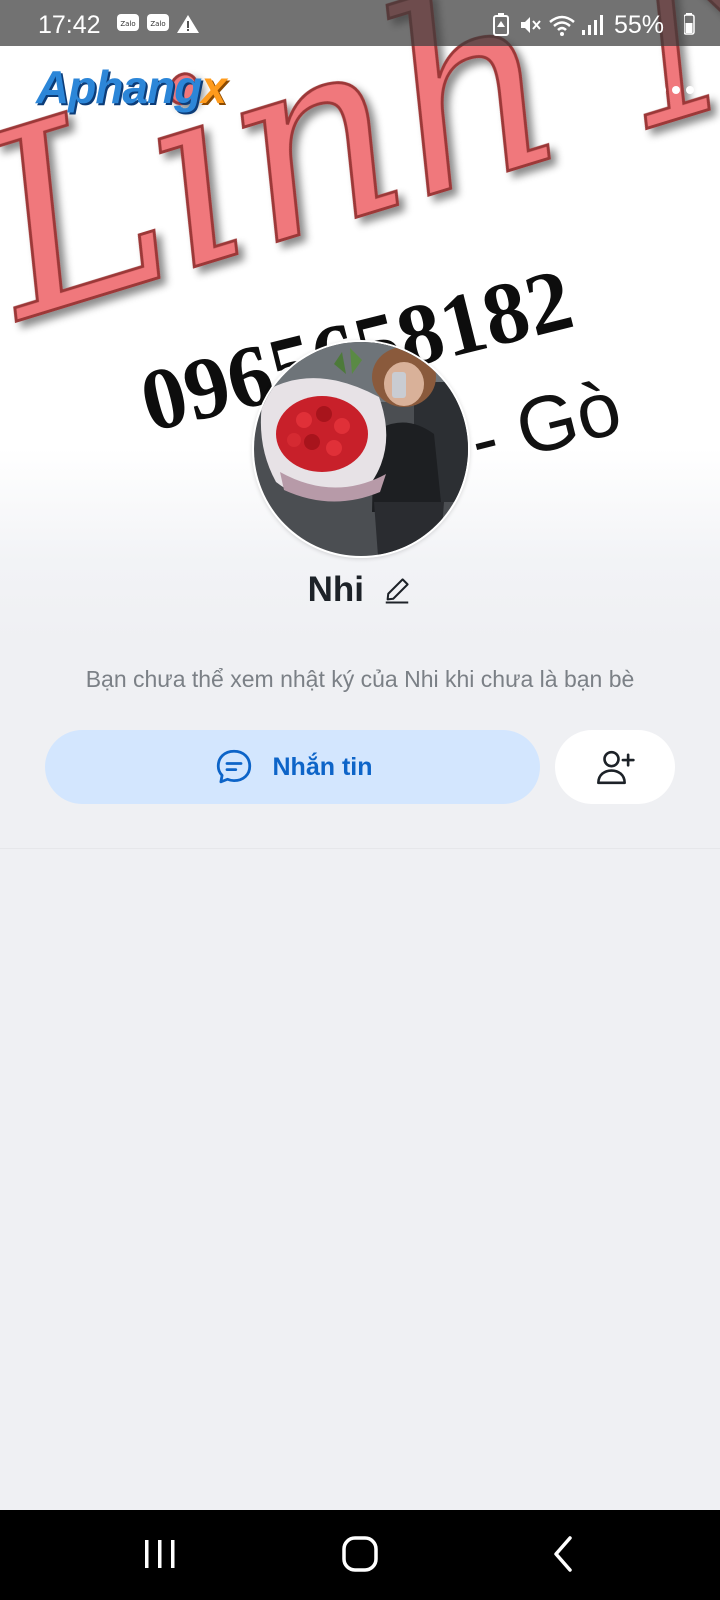 Image resolution: width=720 pixels, height=1600 pixels. I want to click on profile-name: Nhi, so click(335, 589).